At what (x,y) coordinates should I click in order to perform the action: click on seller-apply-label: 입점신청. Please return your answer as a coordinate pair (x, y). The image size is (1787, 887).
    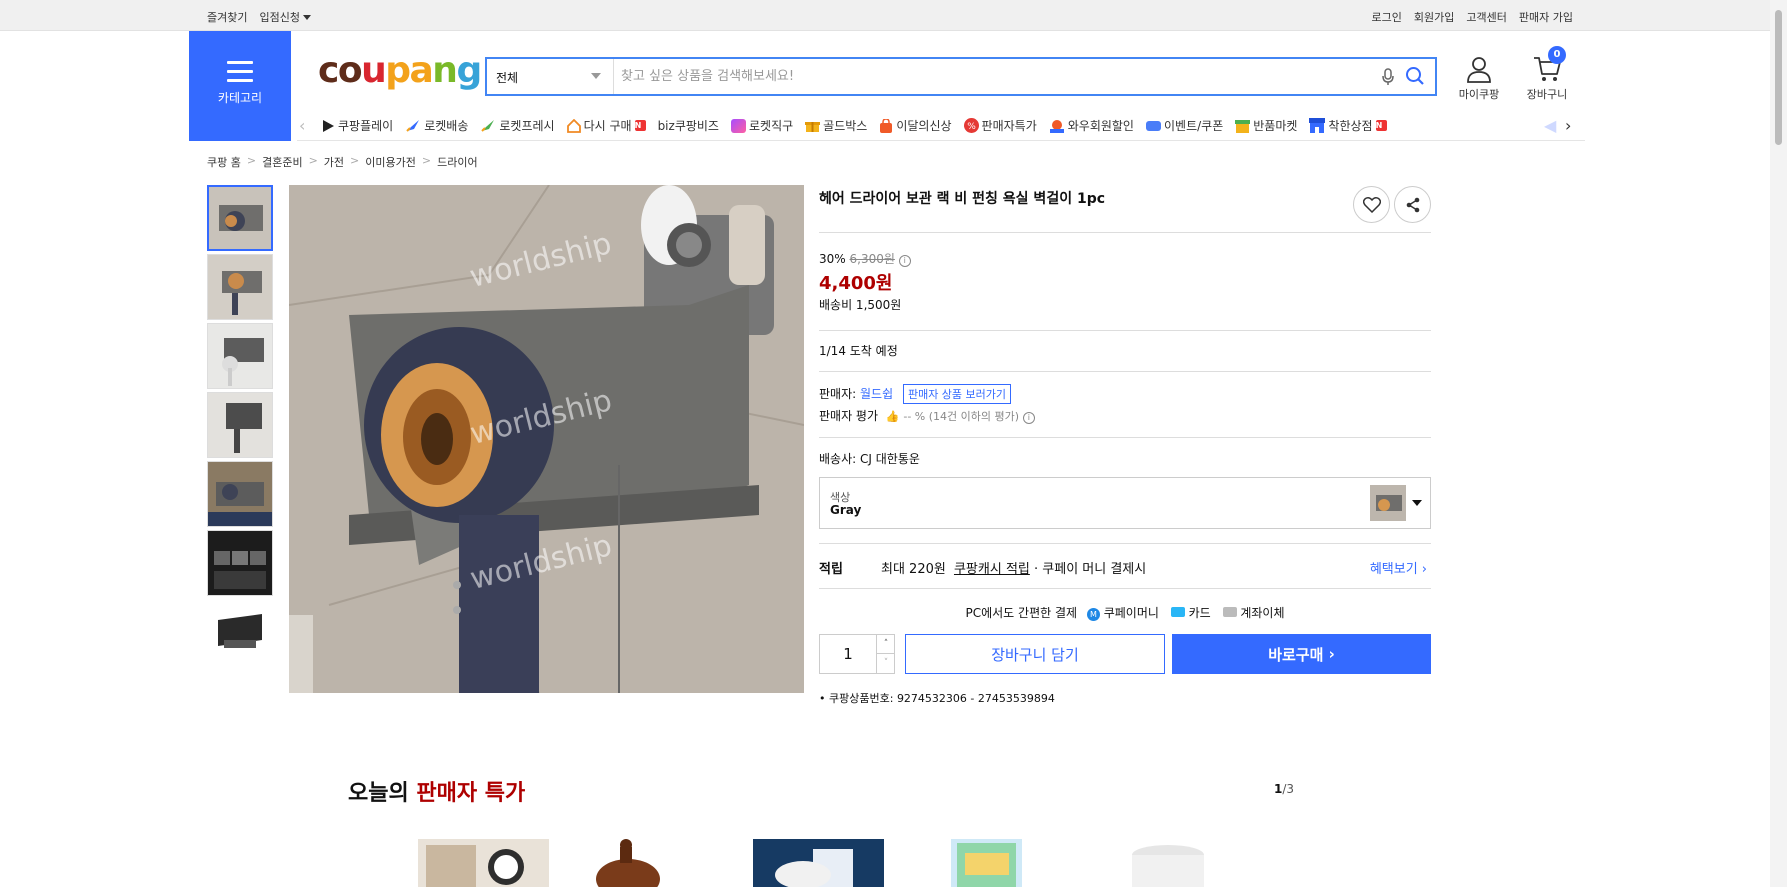
    Looking at the image, I should click on (279, 17).